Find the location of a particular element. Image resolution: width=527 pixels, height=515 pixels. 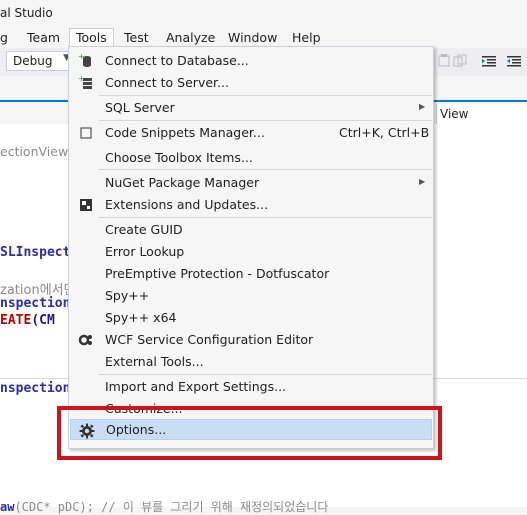

menu-team: Team is located at coordinates (43, 38).